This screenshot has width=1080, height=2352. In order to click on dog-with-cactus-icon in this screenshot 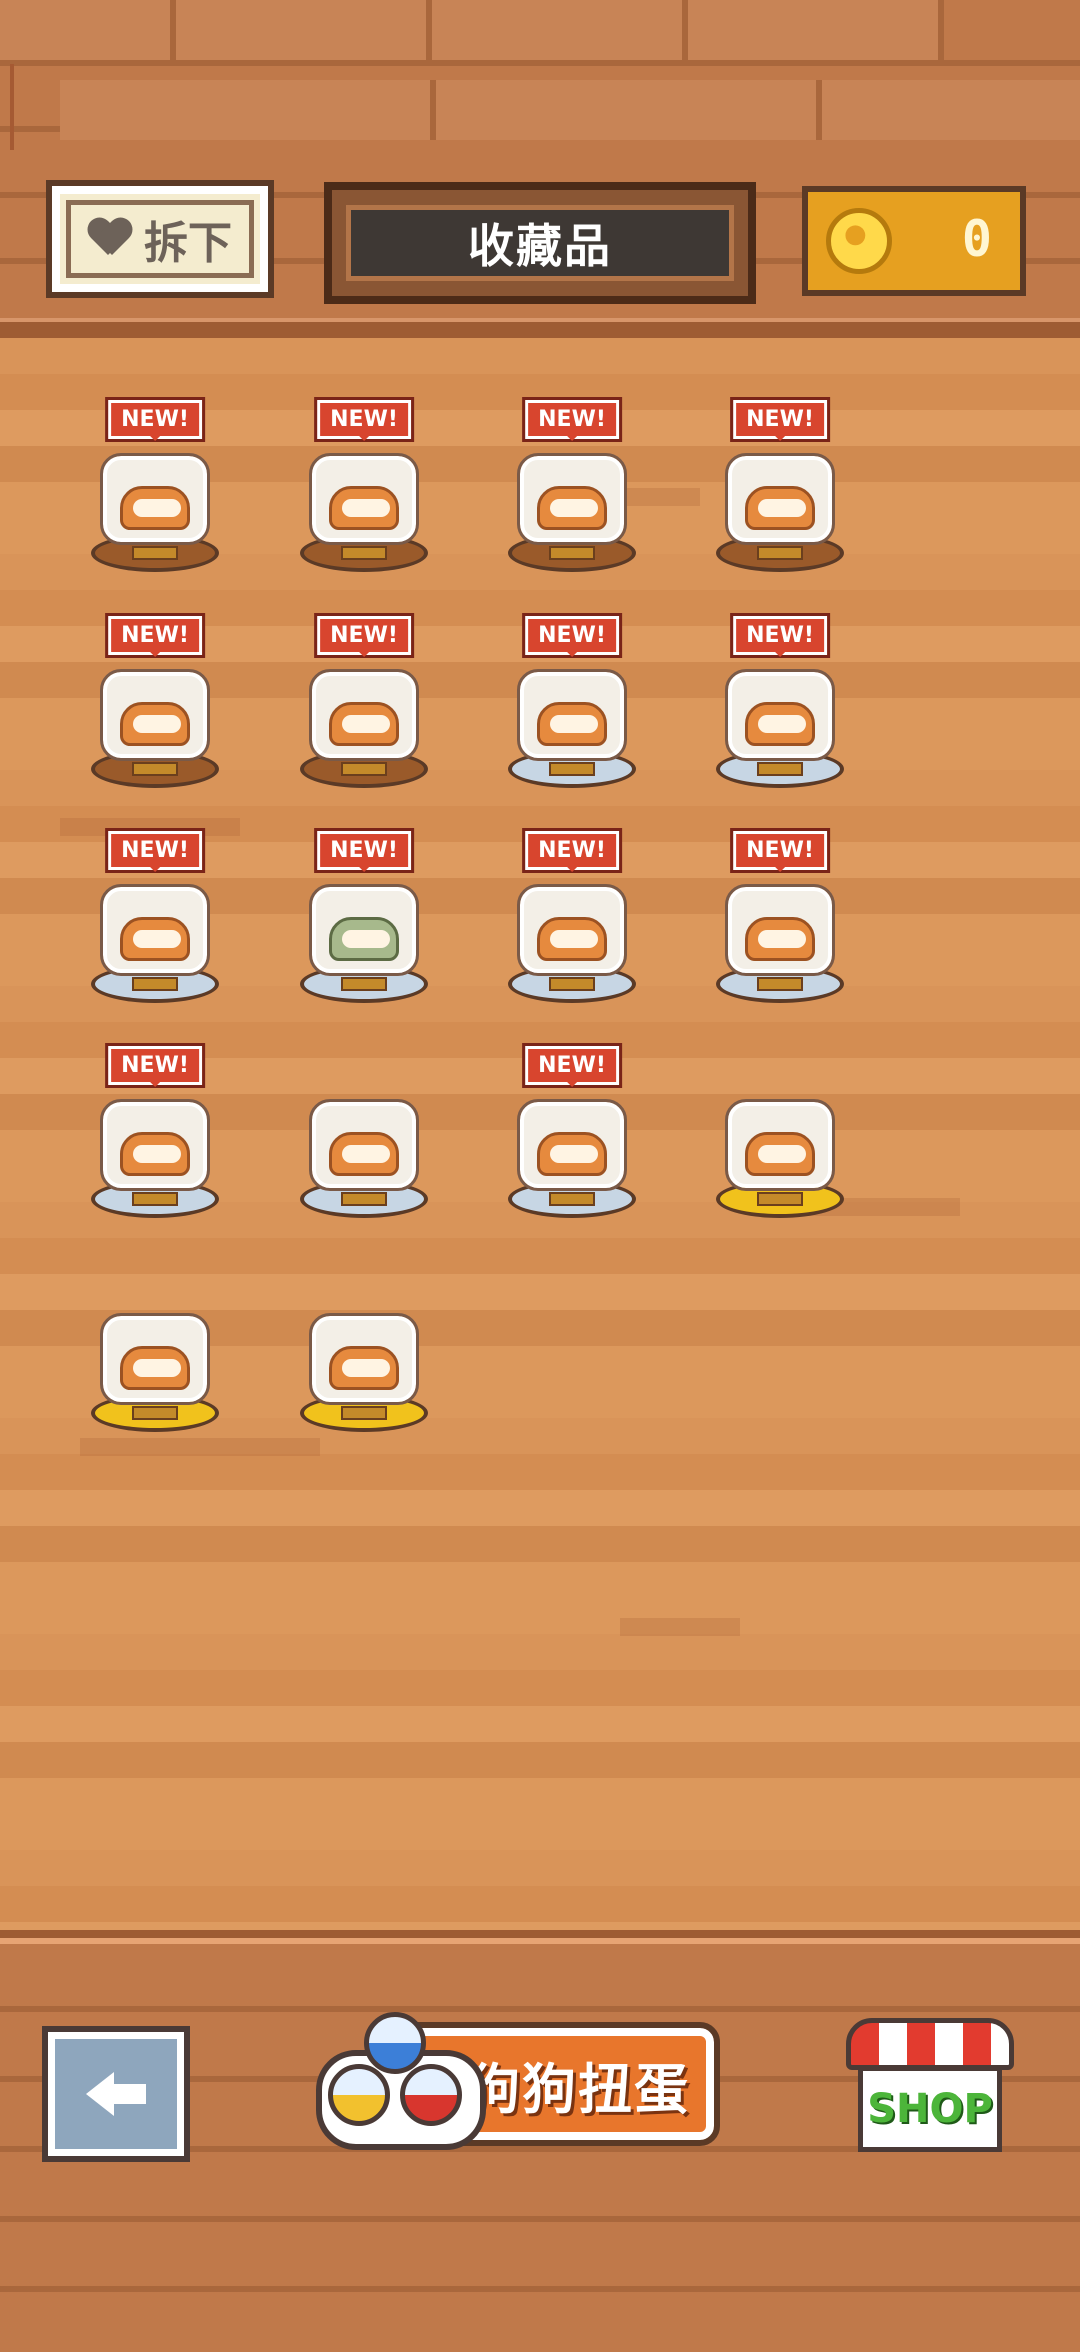, I will do `click(572, 499)`.